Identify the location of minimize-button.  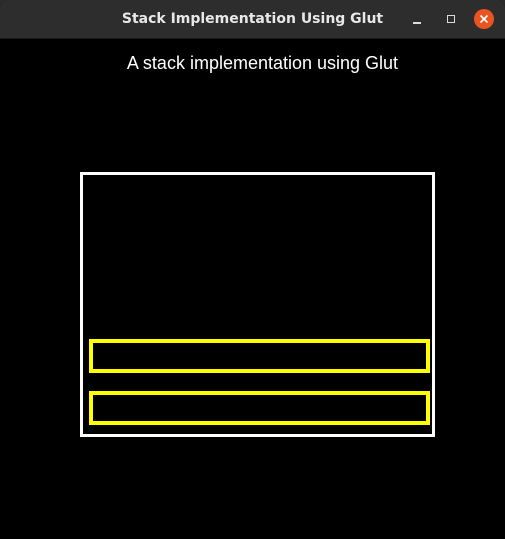
(417, 19).